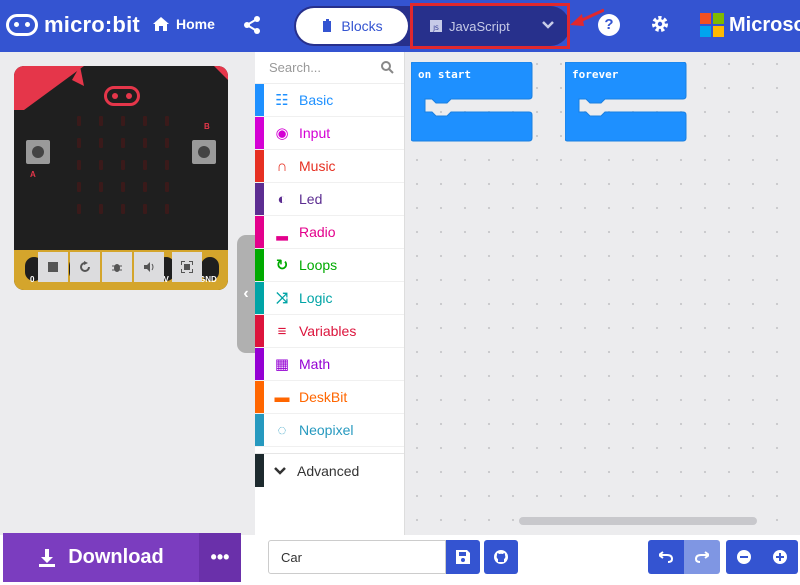 This screenshot has width=800, height=585. What do you see at coordinates (357, 557) in the screenshot?
I see `project-name-input` at bounding box center [357, 557].